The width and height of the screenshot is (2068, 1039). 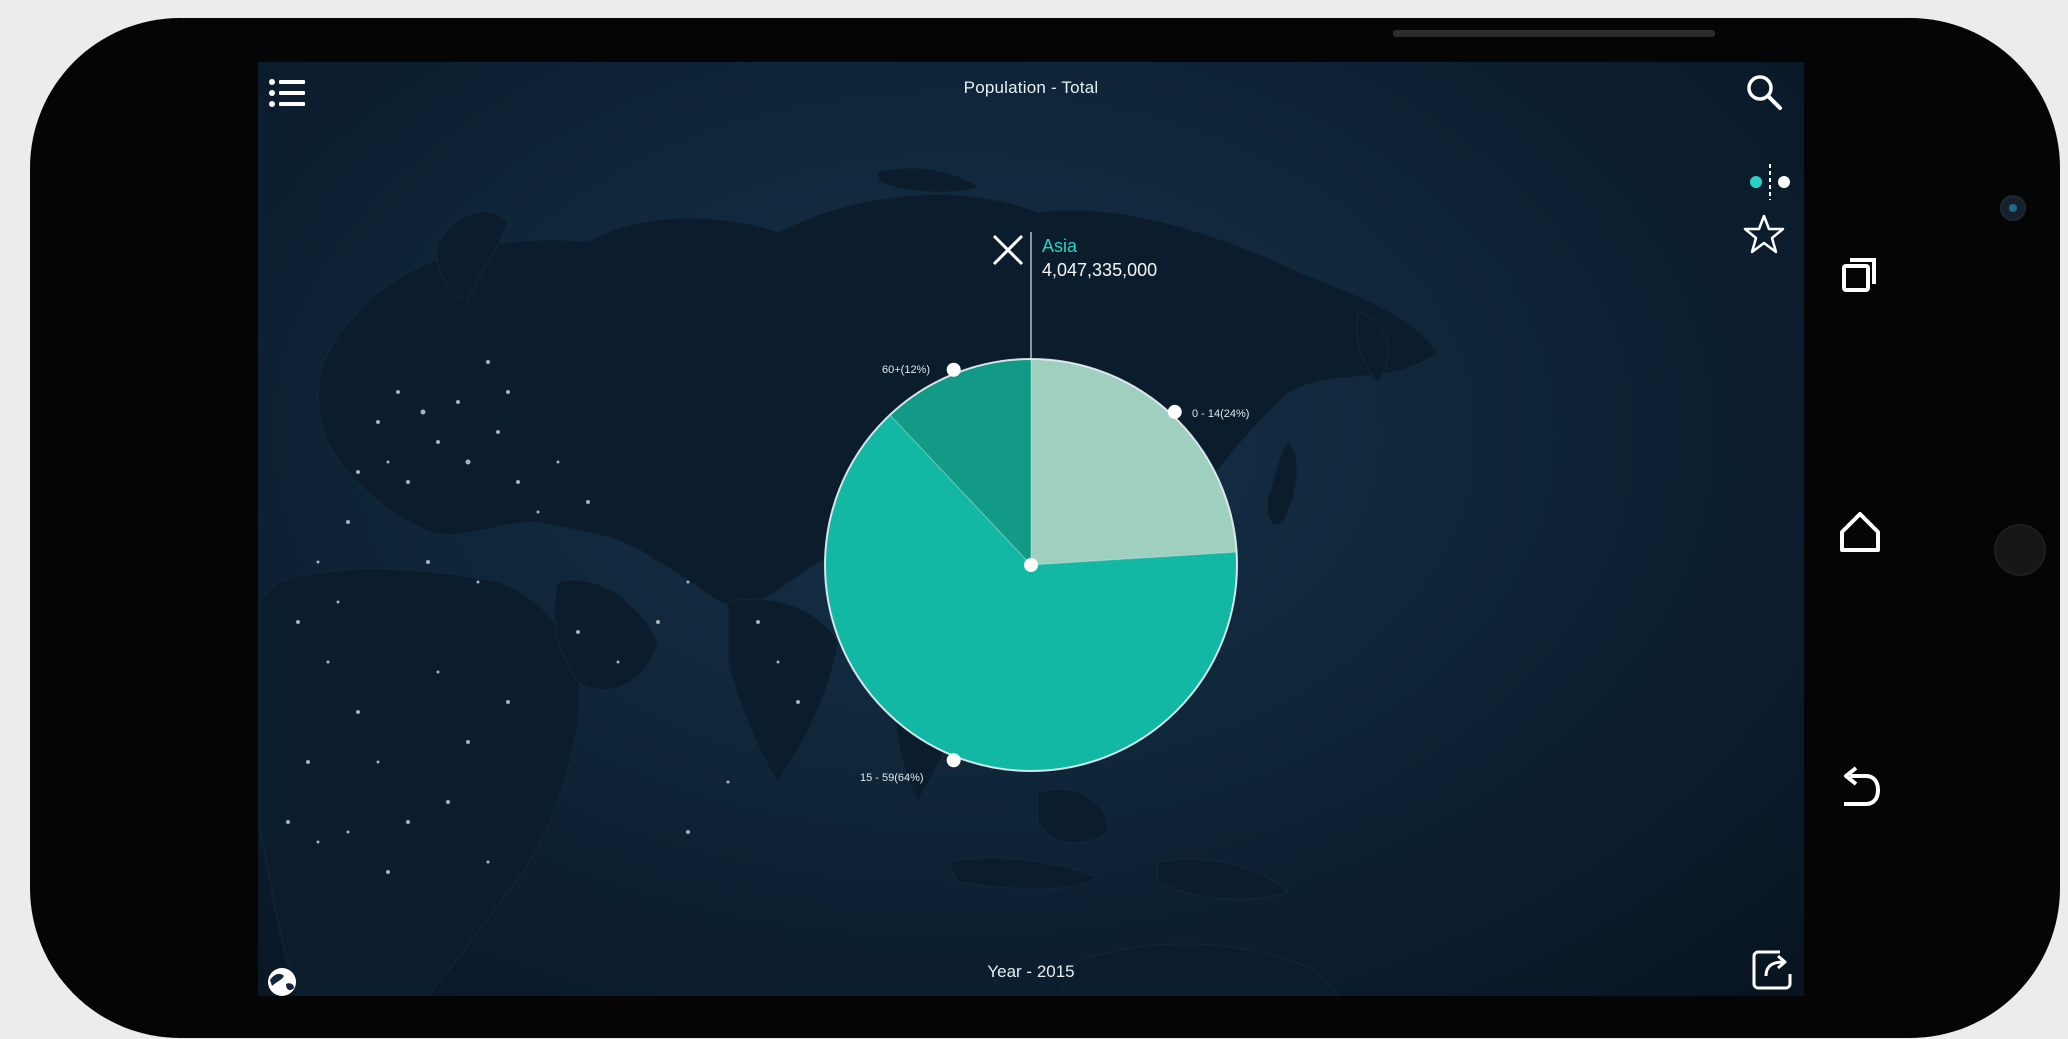 I want to click on earpiece-strip, so click(x=1554, y=33).